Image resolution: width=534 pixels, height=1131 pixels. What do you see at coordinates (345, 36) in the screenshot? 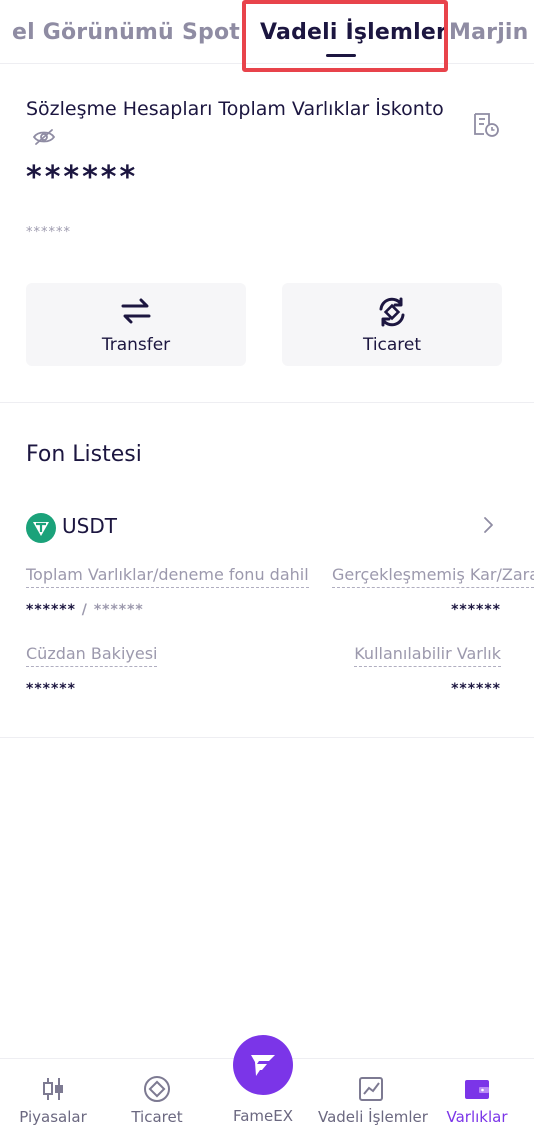
I see `highlight-box` at bounding box center [345, 36].